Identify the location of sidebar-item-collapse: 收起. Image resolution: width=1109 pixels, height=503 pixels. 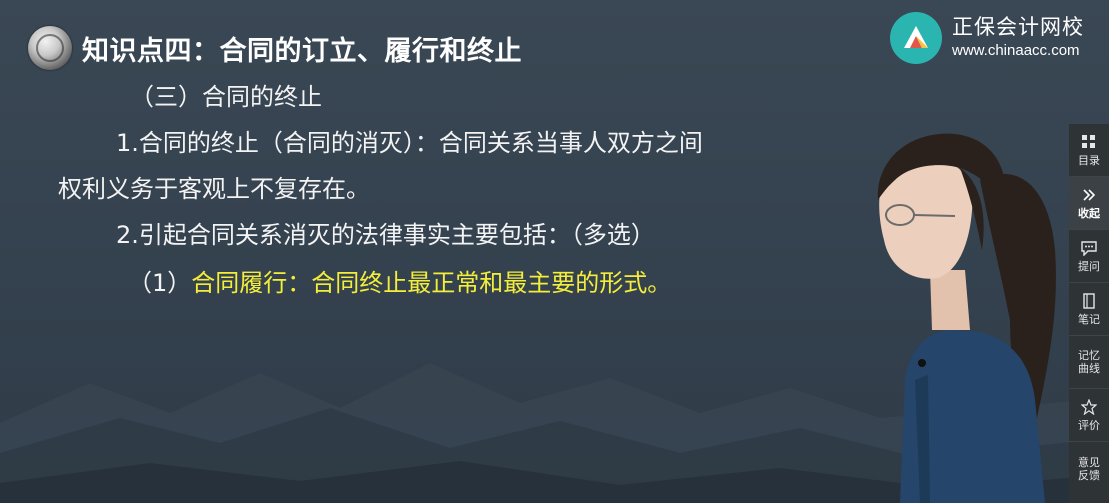
(1089, 203).